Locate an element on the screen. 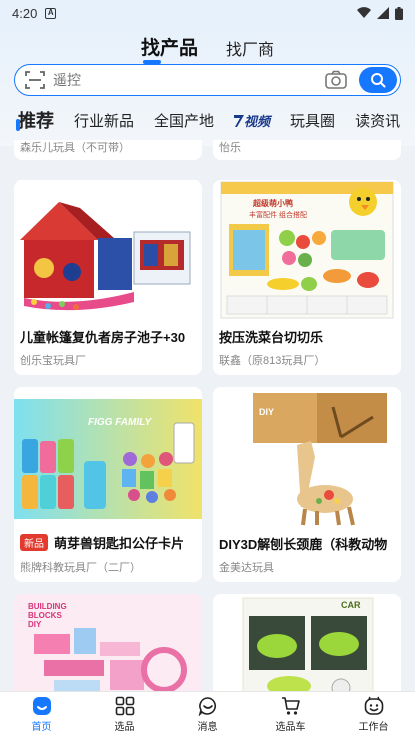 This screenshot has width=415, height=737. bottom-nav: 首页 选品 消息 选品车 工作台 is located at coordinates (207, 714).